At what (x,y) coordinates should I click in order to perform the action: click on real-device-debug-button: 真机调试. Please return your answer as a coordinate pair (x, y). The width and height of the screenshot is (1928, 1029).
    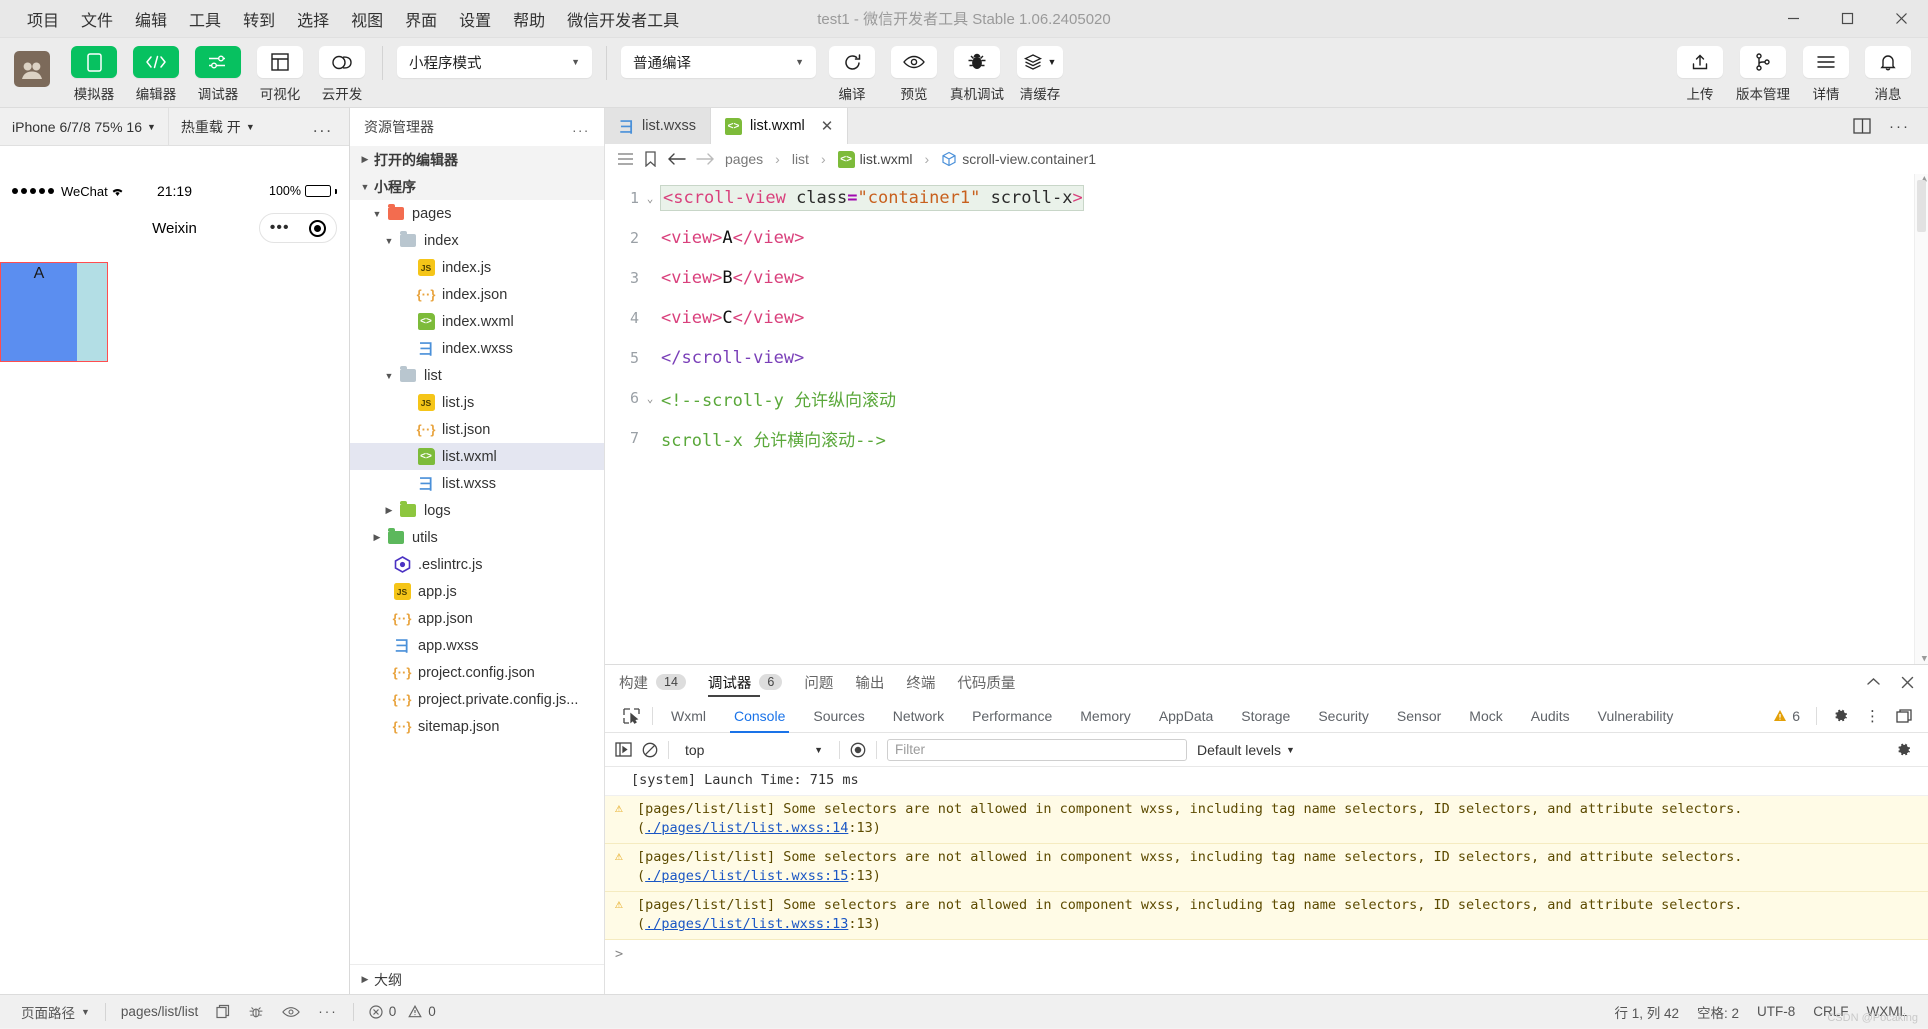
    Looking at the image, I should click on (977, 74).